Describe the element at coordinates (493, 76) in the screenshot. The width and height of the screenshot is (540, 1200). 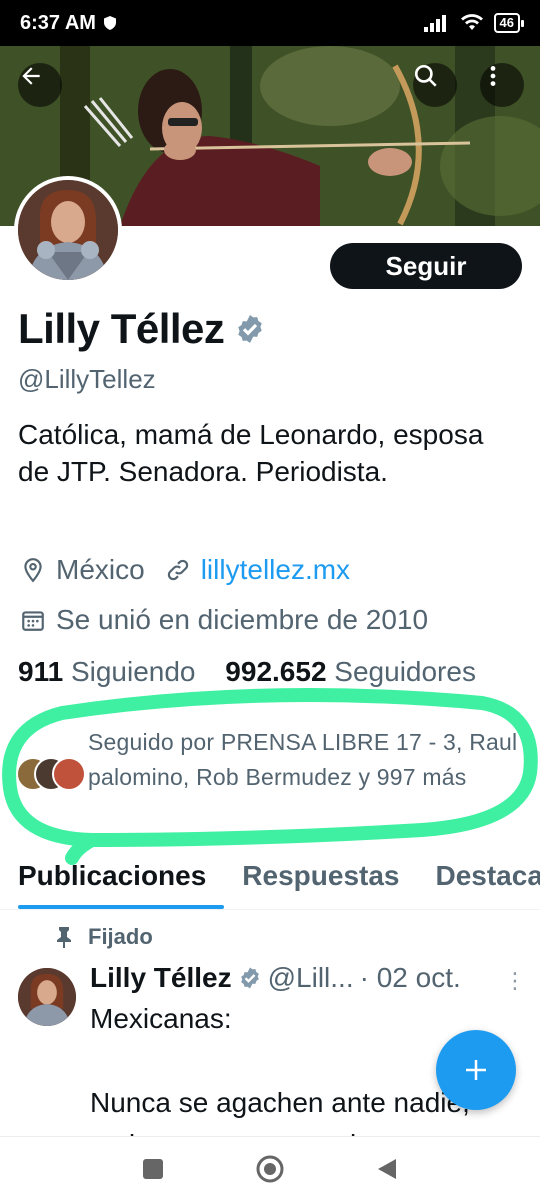
I see `more-vertical-icon` at that location.